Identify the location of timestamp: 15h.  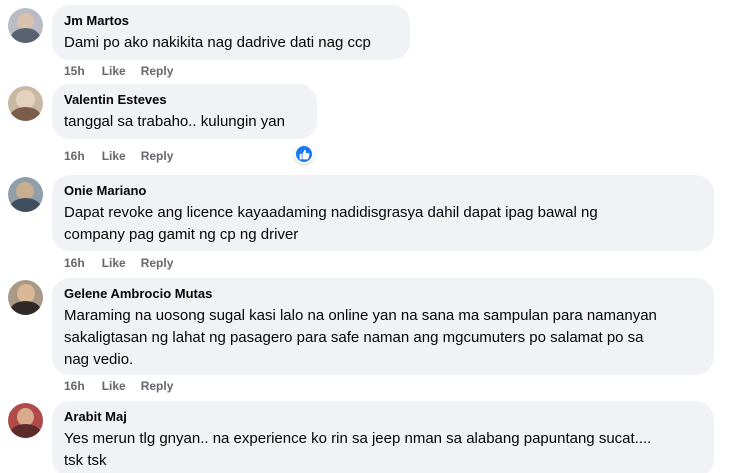
(74, 71).